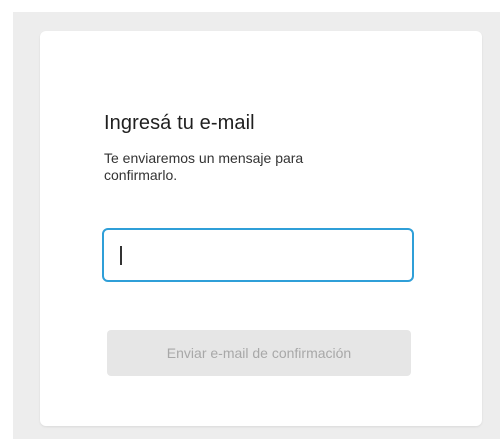 This screenshot has height=439, width=500. What do you see at coordinates (179, 123) in the screenshot?
I see `page-title: Ingresá tu e-mail` at bounding box center [179, 123].